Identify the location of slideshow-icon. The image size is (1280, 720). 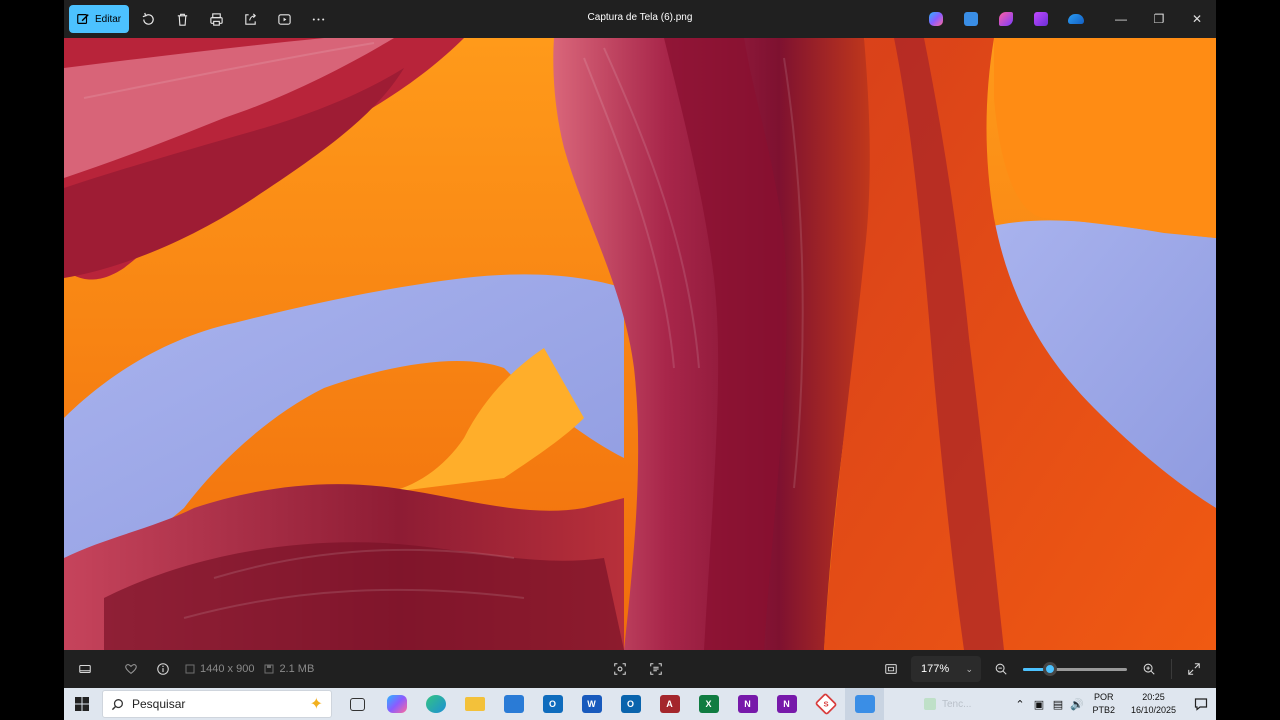
(284, 19).